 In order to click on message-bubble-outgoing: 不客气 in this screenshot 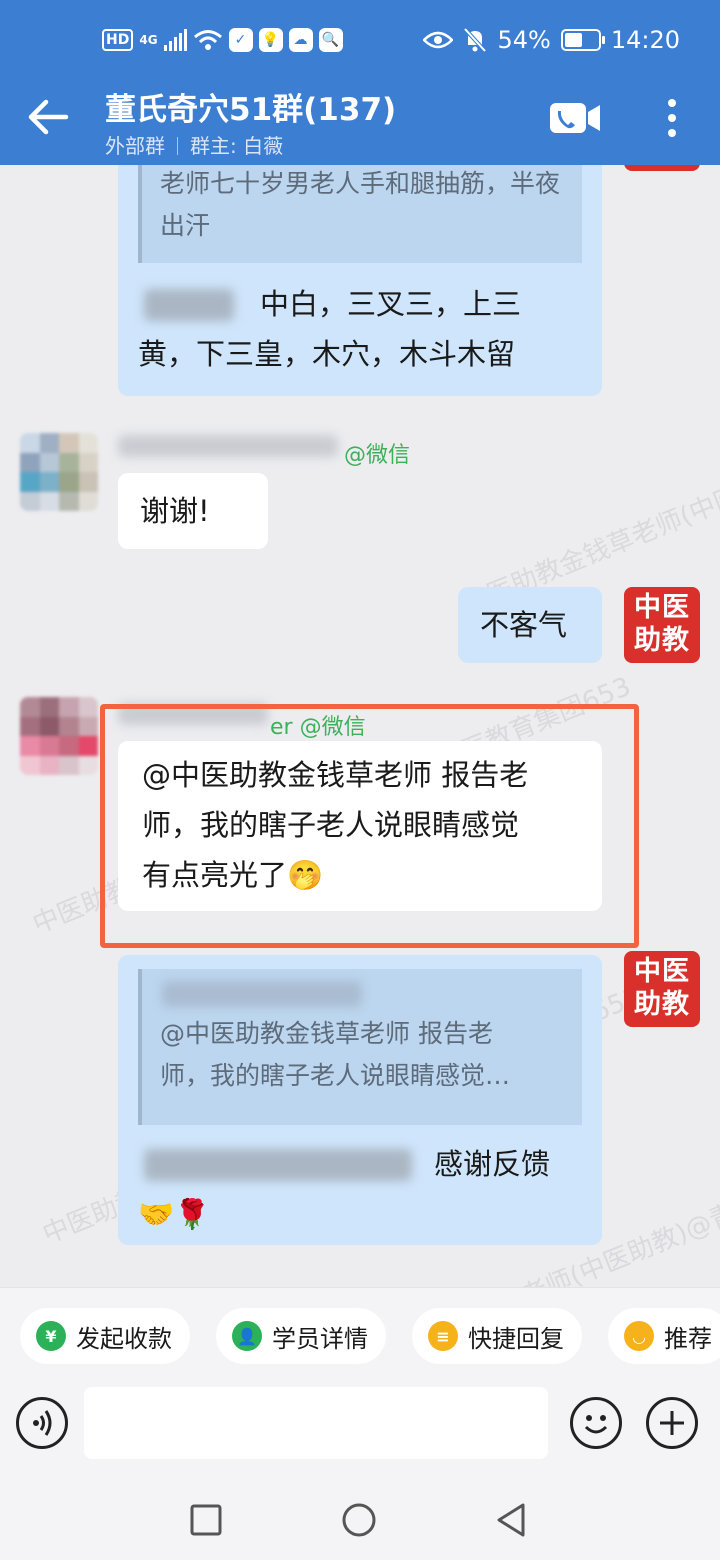, I will do `click(530, 625)`.